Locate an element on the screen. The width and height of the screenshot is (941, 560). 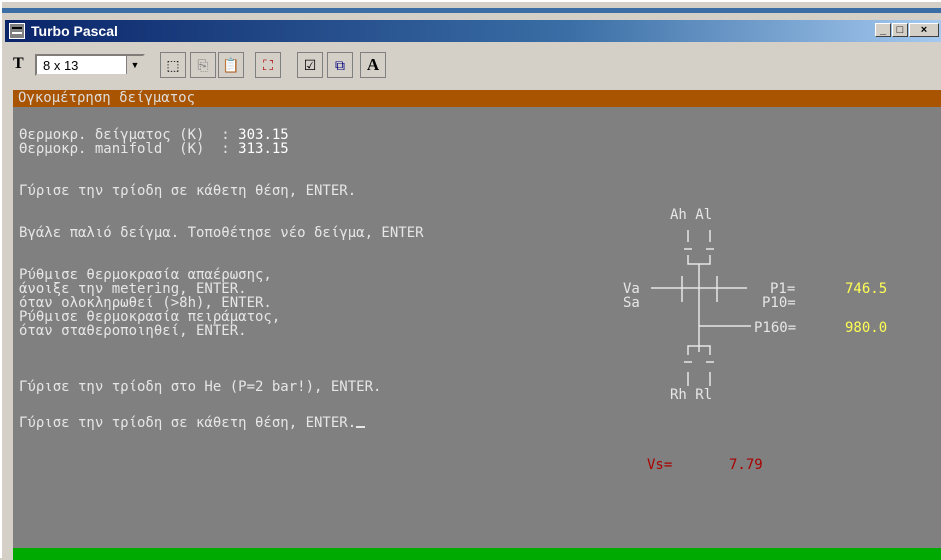
copy-icon: ⎘ is located at coordinates (203, 65).